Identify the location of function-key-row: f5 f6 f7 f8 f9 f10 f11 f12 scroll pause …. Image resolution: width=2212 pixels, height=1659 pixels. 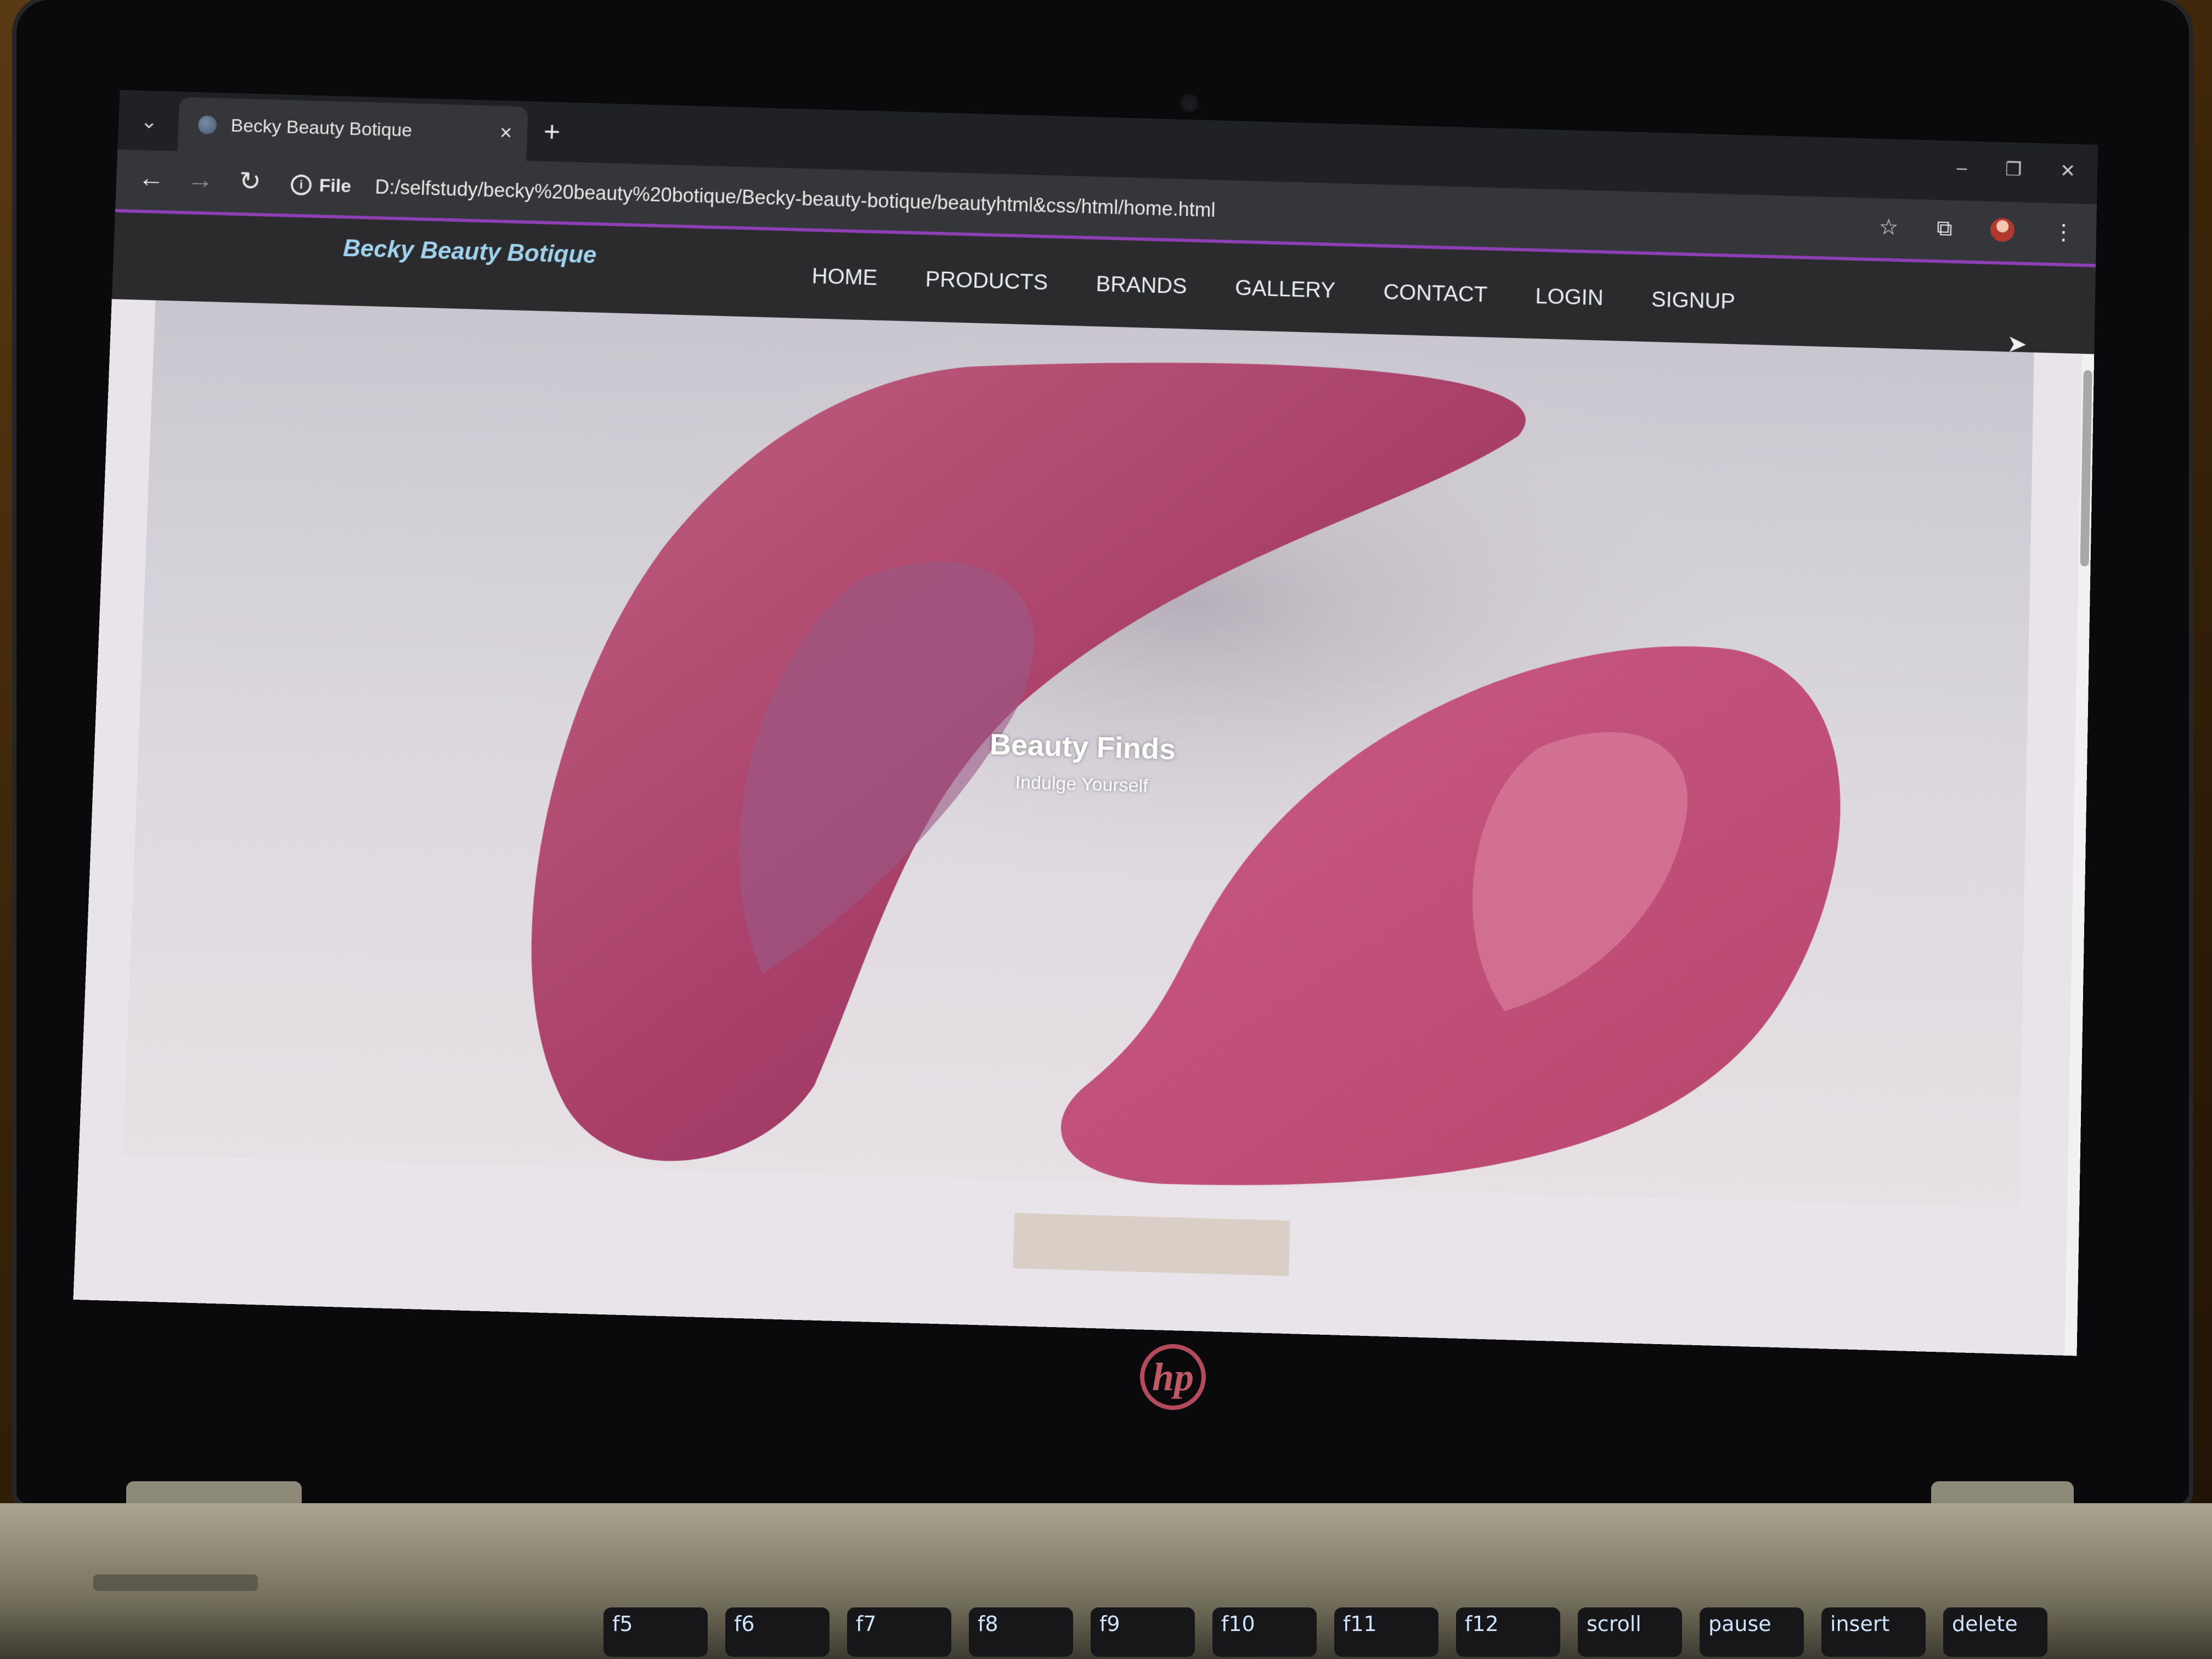
(1407, 1633).